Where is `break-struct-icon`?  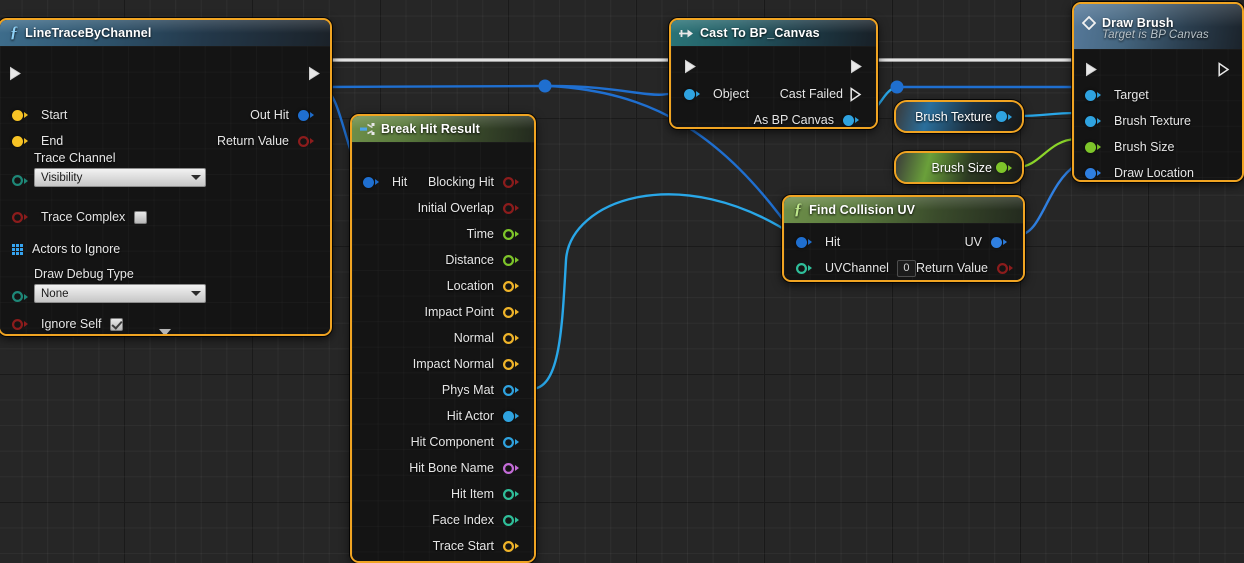 break-struct-icon is located at coordinates (367, 129).